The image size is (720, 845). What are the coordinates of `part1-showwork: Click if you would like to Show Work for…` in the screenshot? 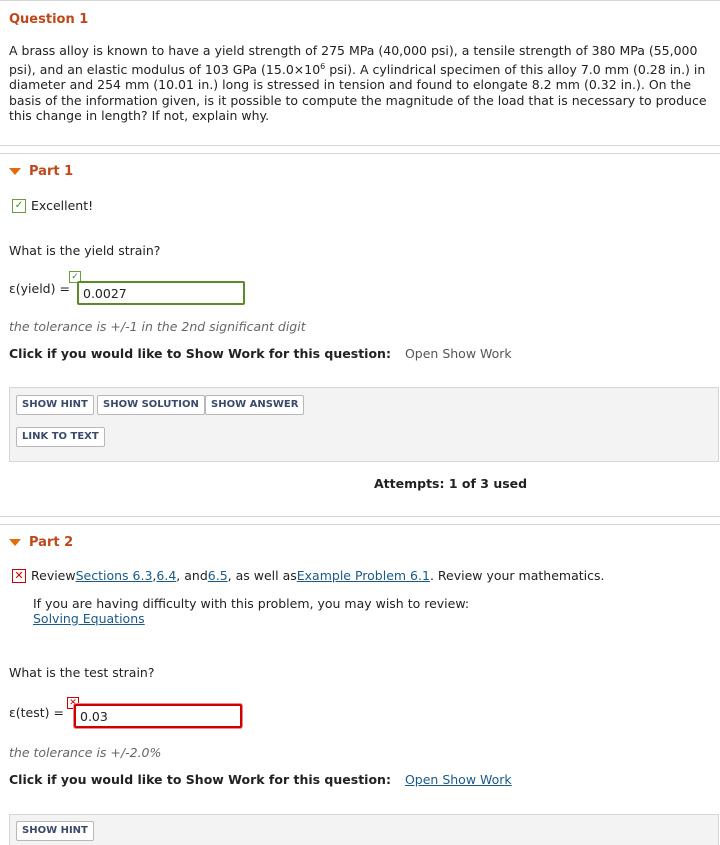 It's located at (260, 353).